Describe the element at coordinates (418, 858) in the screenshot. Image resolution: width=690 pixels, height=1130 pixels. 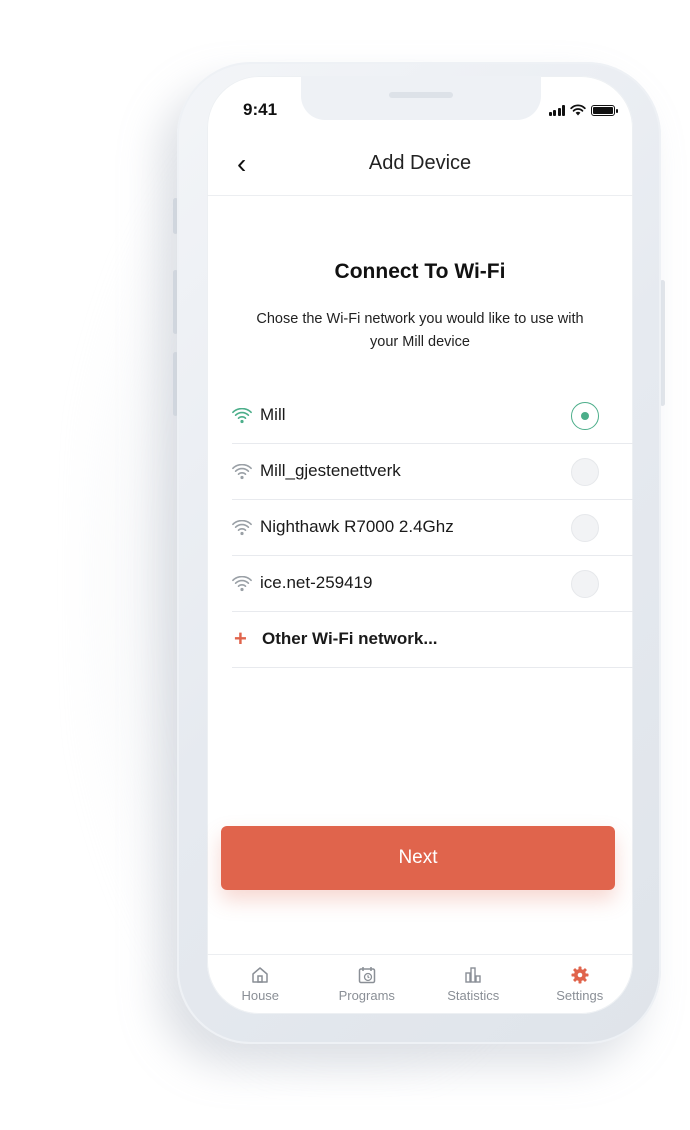
I see `next-button: Next` at that location.